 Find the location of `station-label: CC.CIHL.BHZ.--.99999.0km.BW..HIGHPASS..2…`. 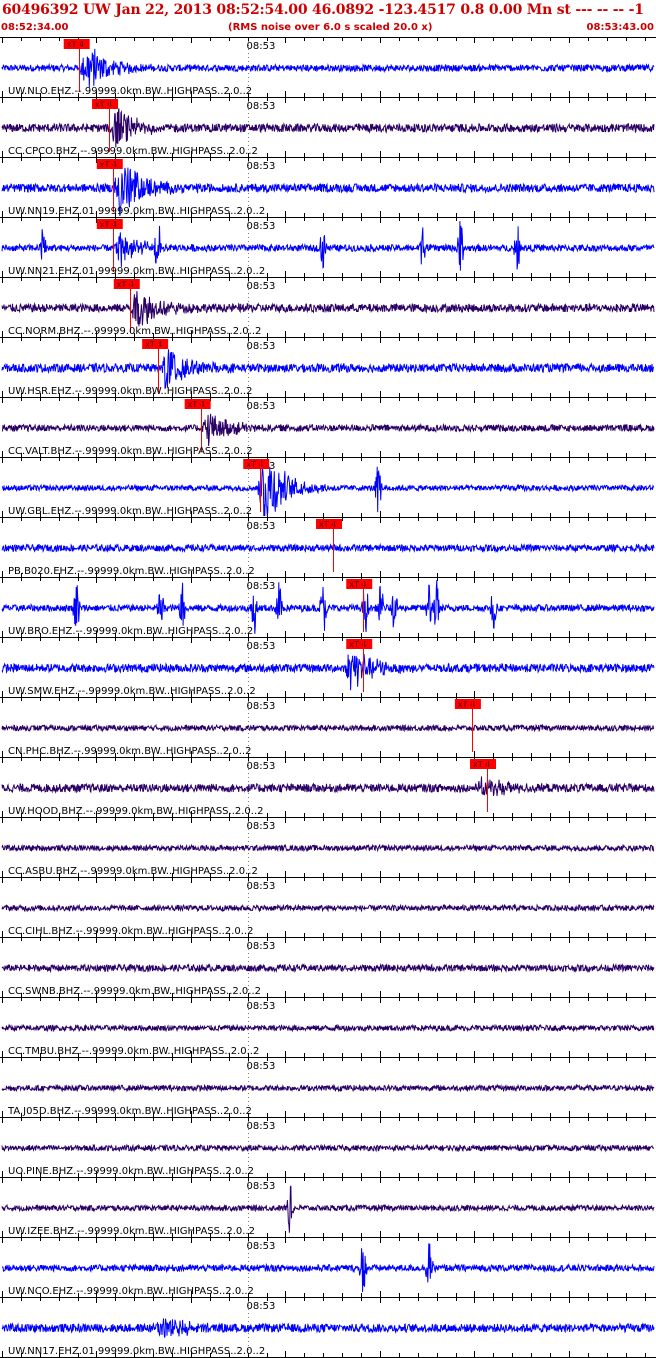

station-label: CC.CIHL.BHZ.--.99999.0km.BW..HIGHPASS..2… is located at coordinates (130, 931).